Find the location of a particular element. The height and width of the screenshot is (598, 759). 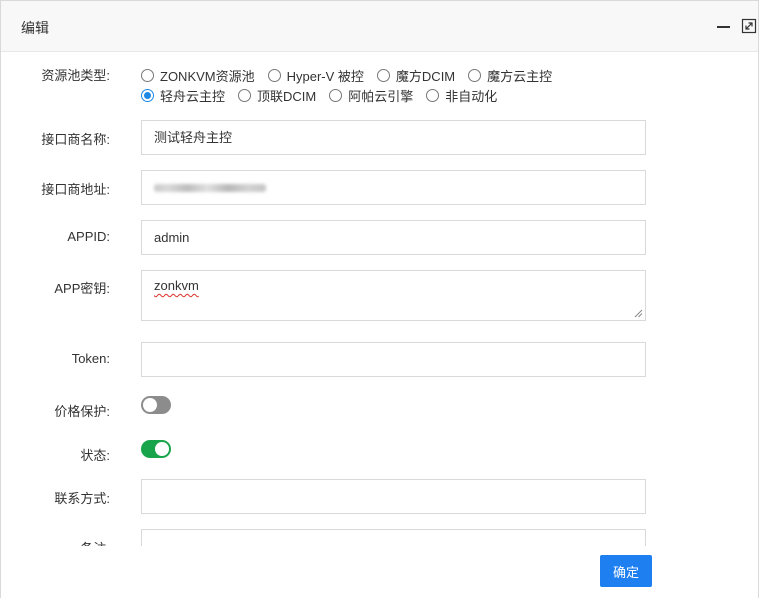

radio-label: Hyper-V 被控 is located at coordinates (325, 76).